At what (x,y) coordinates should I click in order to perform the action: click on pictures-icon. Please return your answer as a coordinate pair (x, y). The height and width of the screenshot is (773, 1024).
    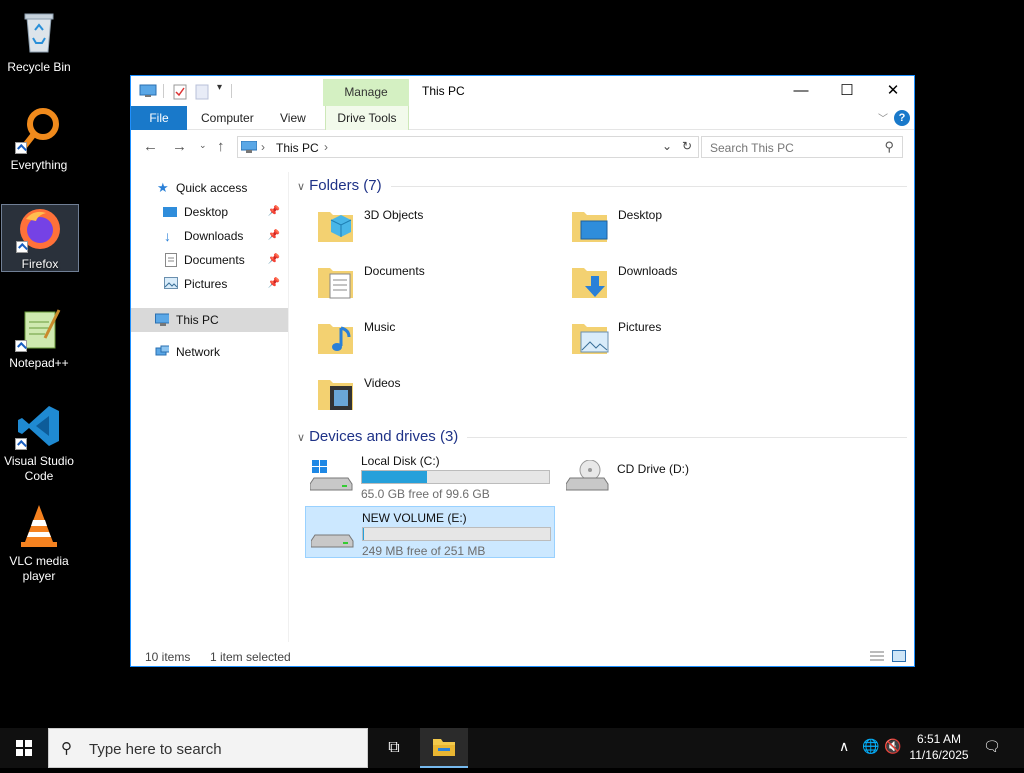
    Looking at the image, I should click on (171, 283).